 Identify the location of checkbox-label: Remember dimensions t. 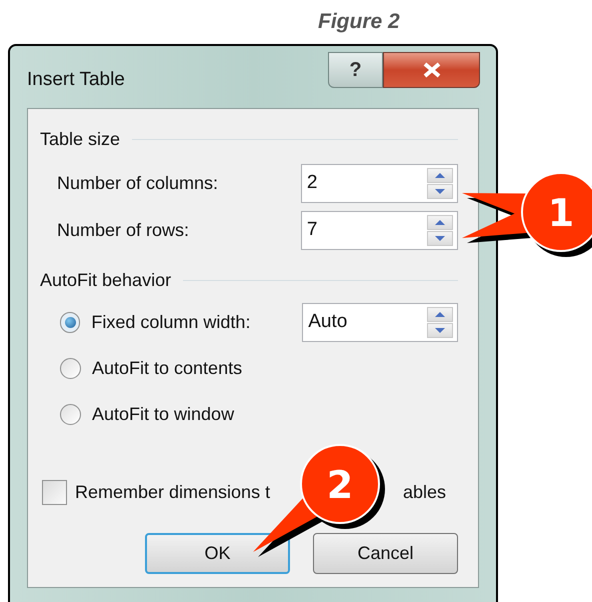
(172, 492).